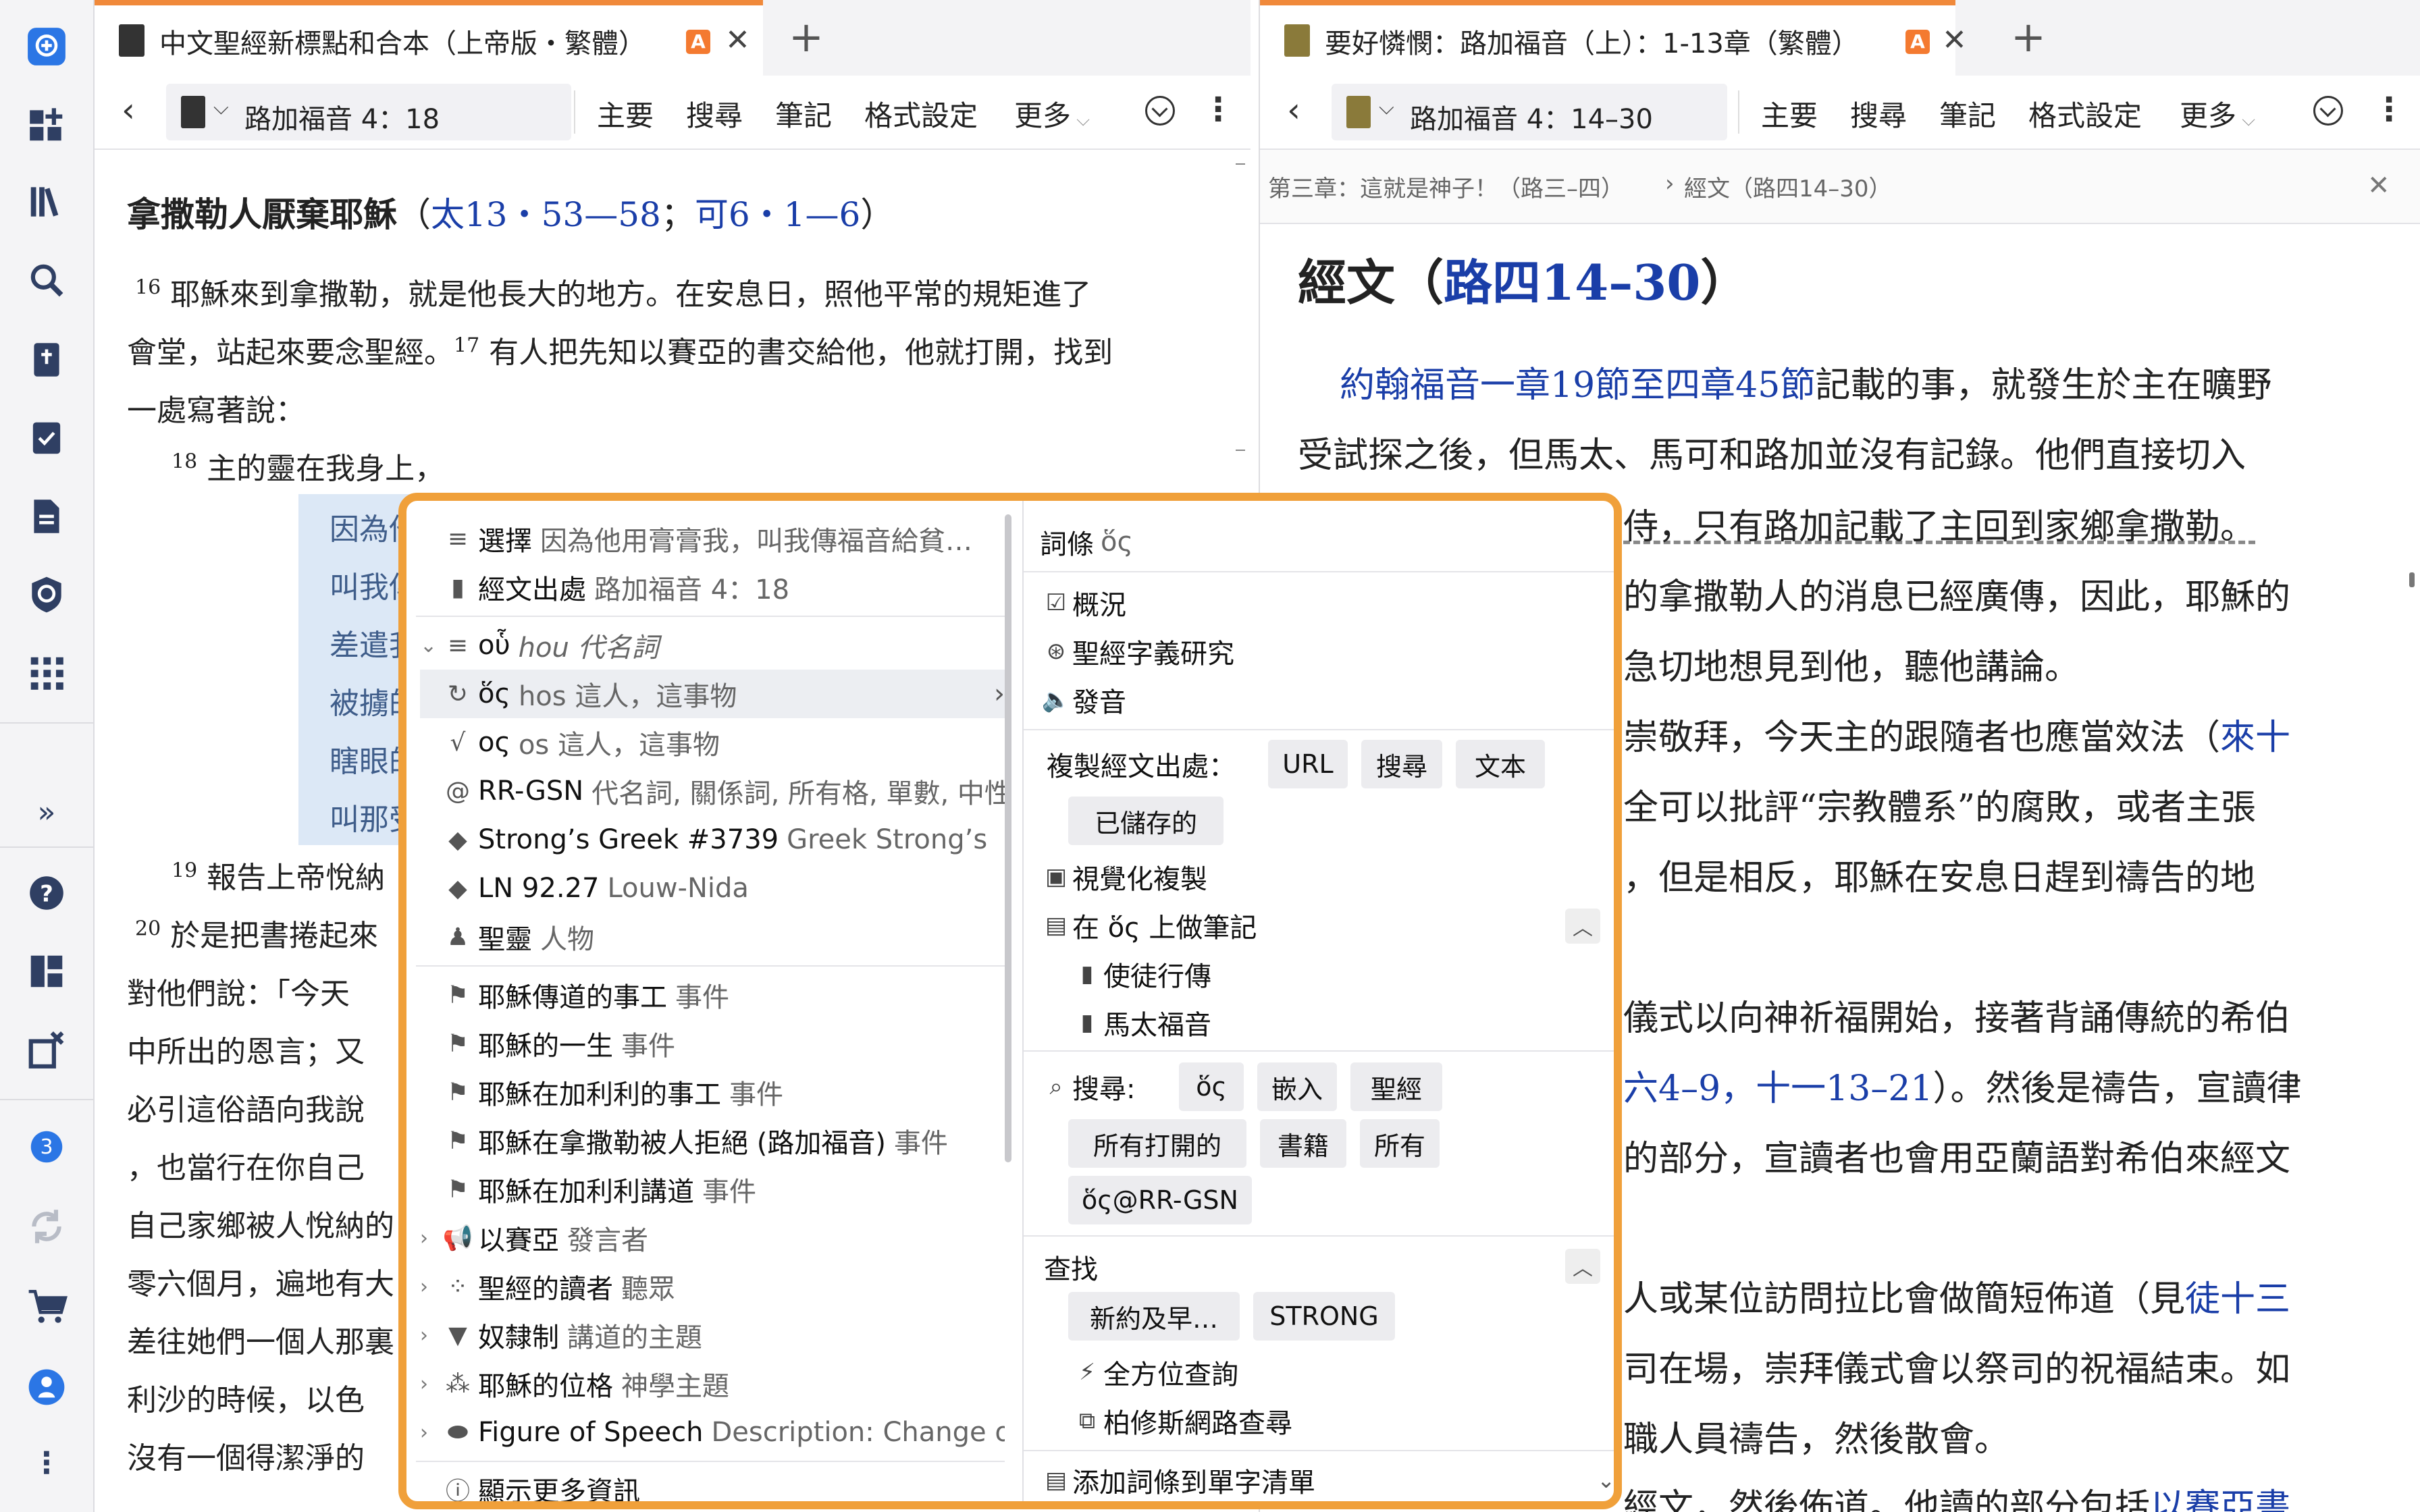 The image size is (2420, 1512). I want to click on search-icon, so click(46, 280).